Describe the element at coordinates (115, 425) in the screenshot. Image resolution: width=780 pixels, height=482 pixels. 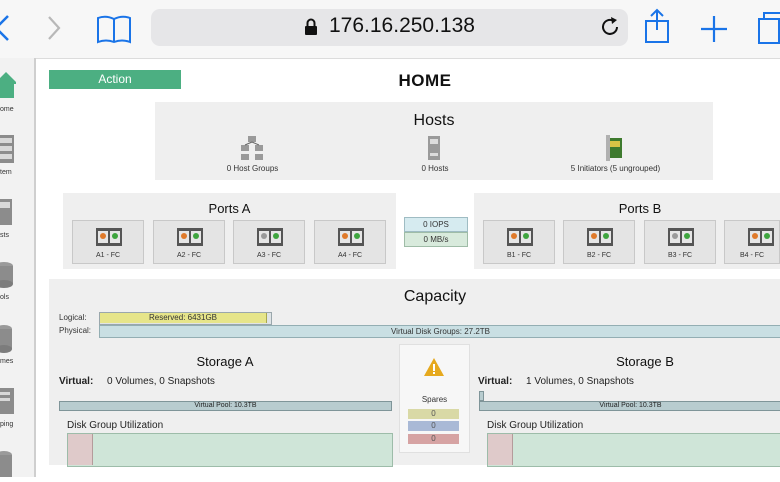
I see `storage-a-dgu-label: Disk Group Utilization` at that location.